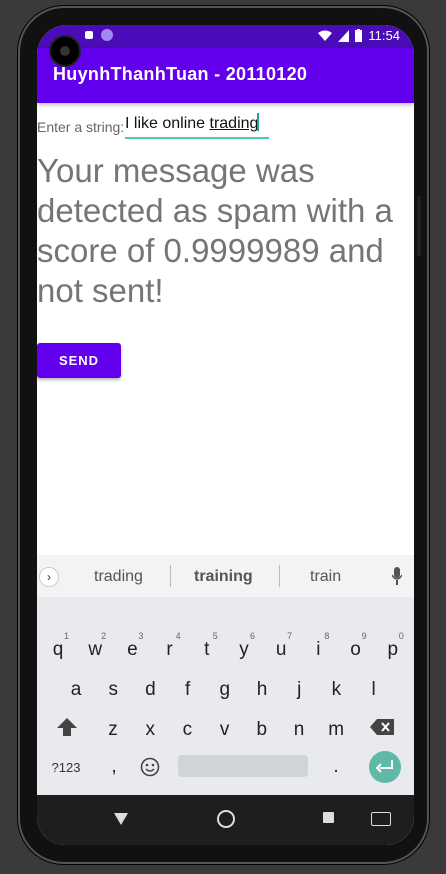 The height and width of the screenshot is (874, 446). I want to click on key-hint-number: 7, so click(290, 636).